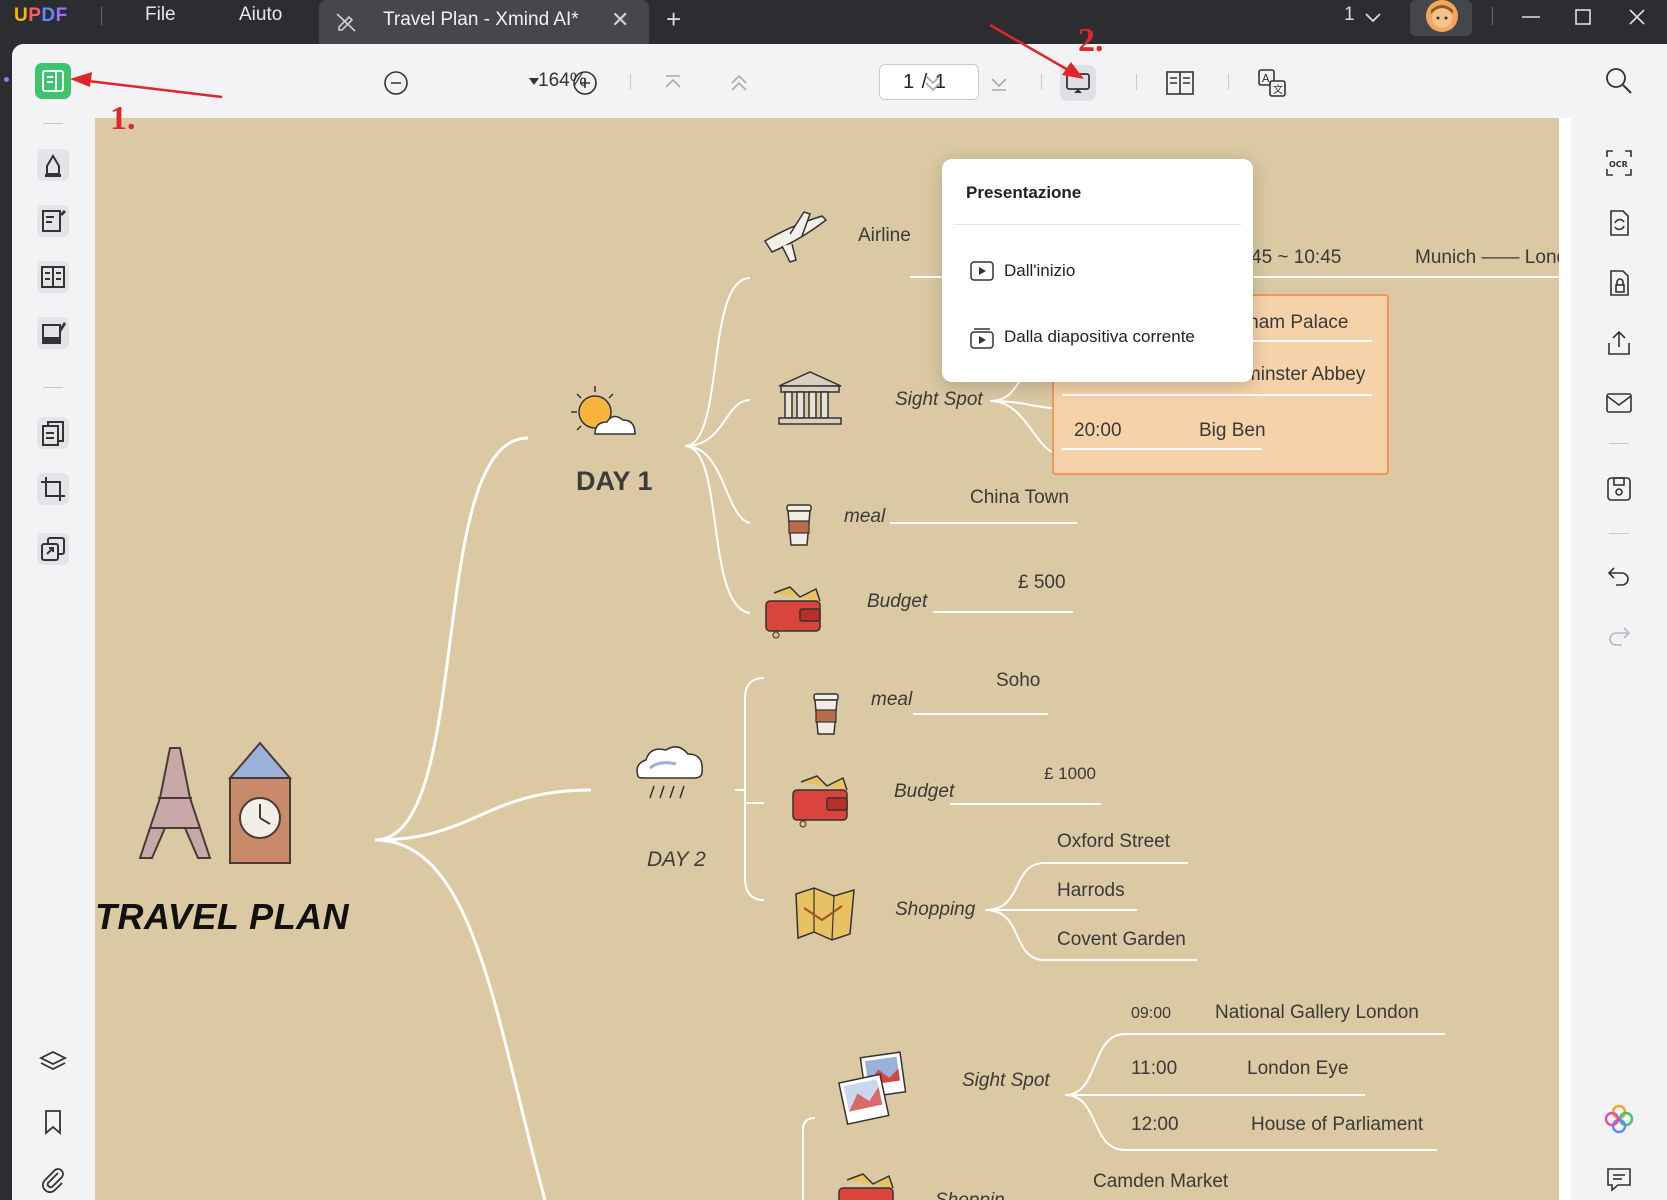  What do you see at coordinates (1042, 583) in the screenshot?
I see `day1-budget-value: £ 500` at bounding box center [1042, 583].